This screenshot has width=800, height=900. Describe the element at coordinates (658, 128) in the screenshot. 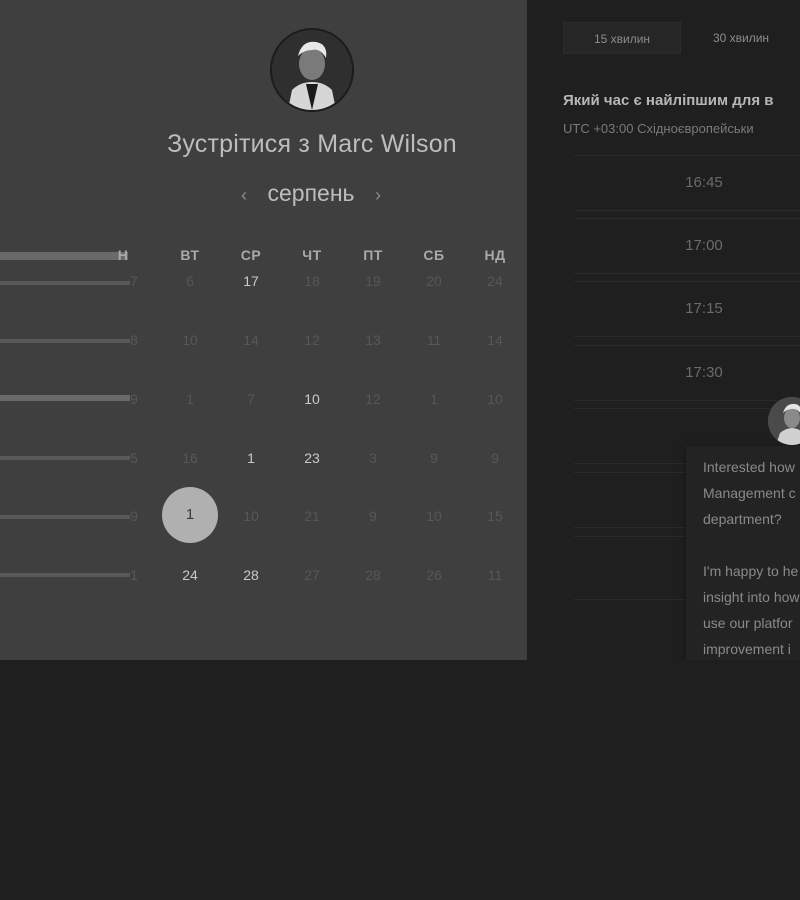

I see `timezone-selector: UTC +03:00 Східноєвропейськи` at that location.